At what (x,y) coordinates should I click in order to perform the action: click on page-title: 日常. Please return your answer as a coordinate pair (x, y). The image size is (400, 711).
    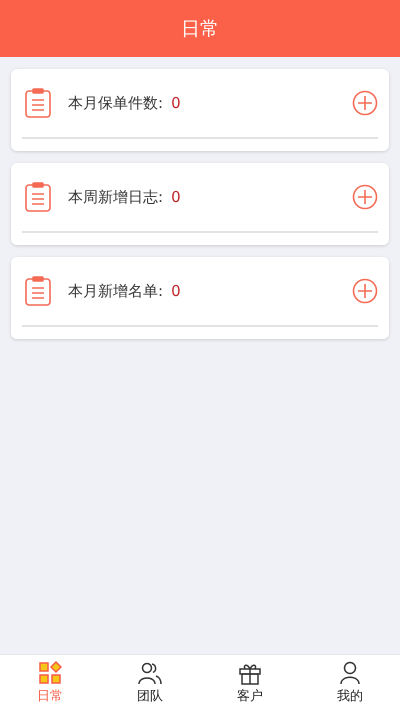
    Looking at the image, I should click on (200, 29).